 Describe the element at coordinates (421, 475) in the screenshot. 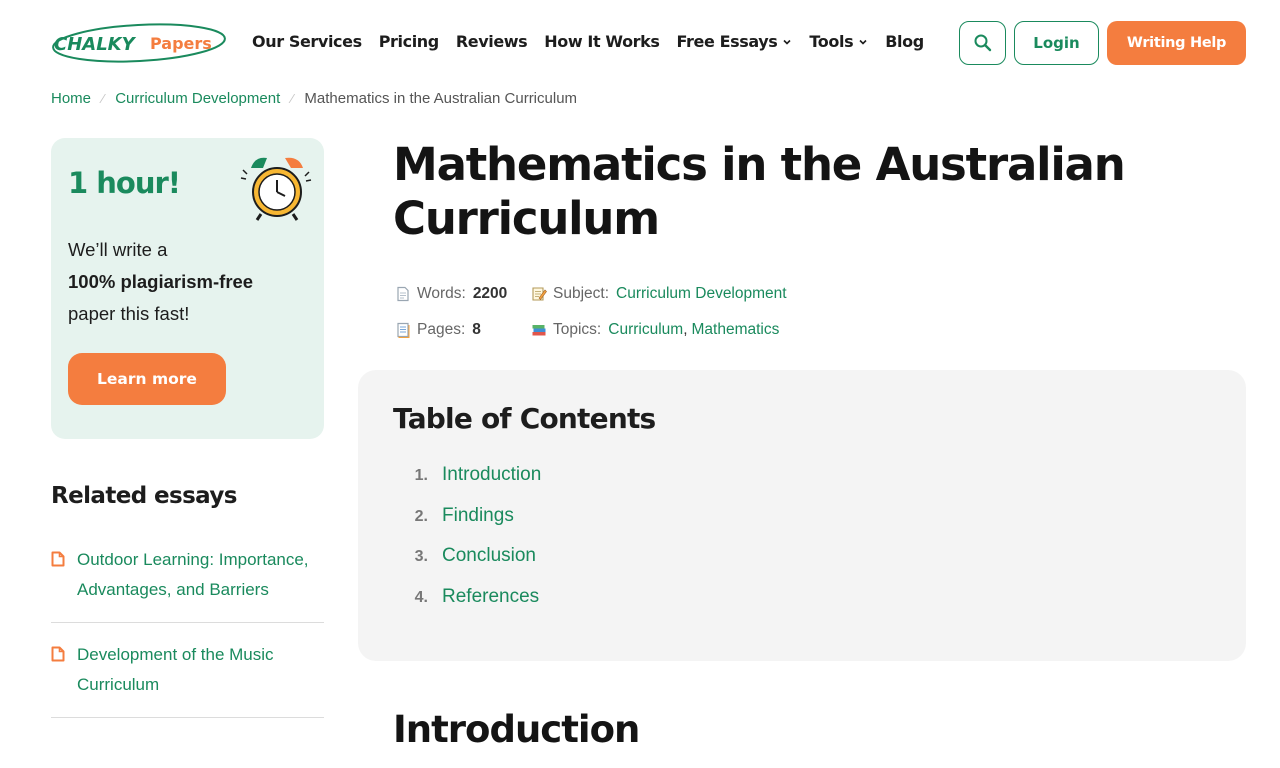

I see `toc-number: 1.` at that location.